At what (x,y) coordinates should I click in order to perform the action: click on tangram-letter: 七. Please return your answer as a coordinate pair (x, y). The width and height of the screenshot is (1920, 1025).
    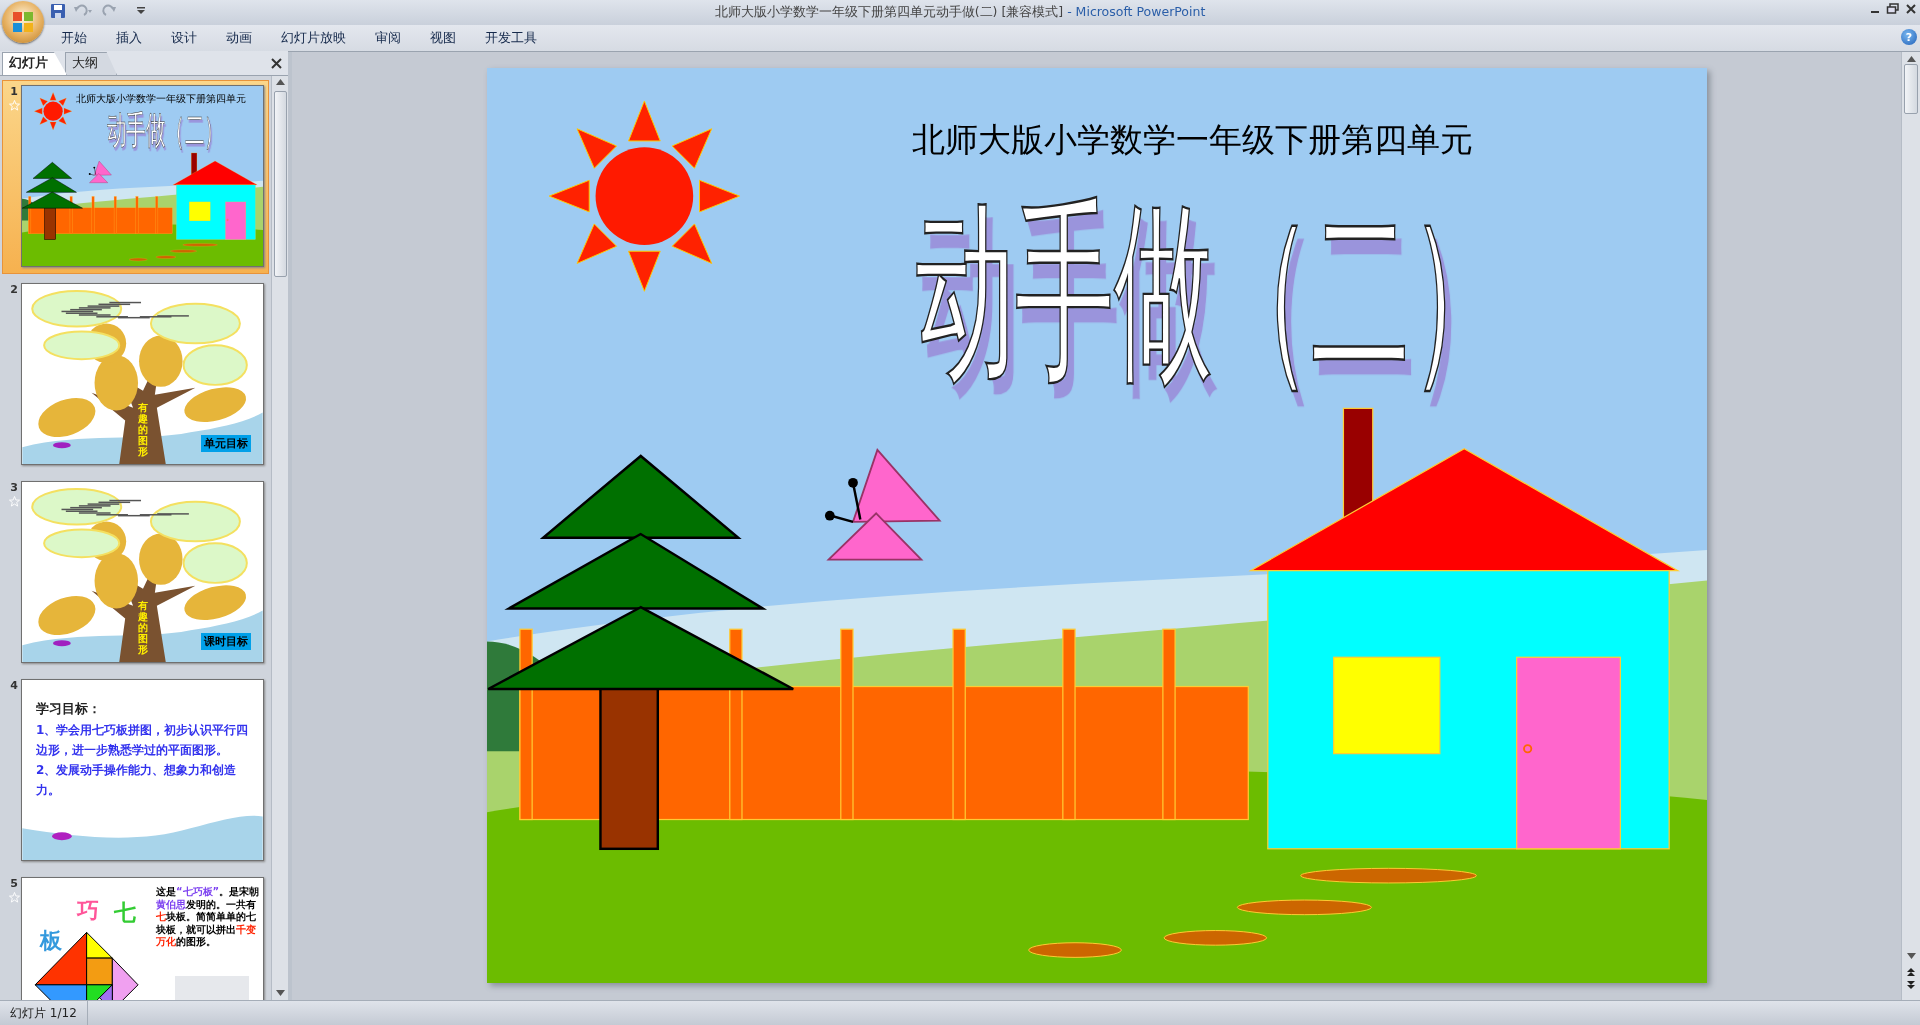
    Looking at the image, I should click on (125, 913).